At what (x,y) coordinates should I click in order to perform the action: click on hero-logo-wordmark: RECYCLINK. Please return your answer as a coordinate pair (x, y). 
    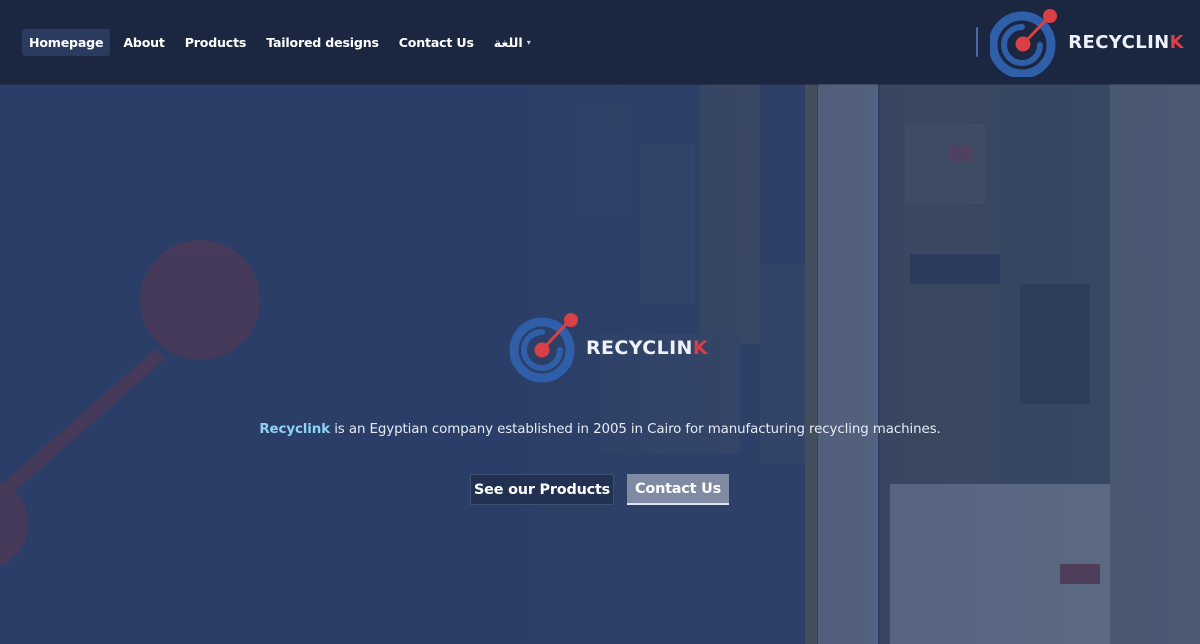
    Looking at the image, I should click on (647, 348).